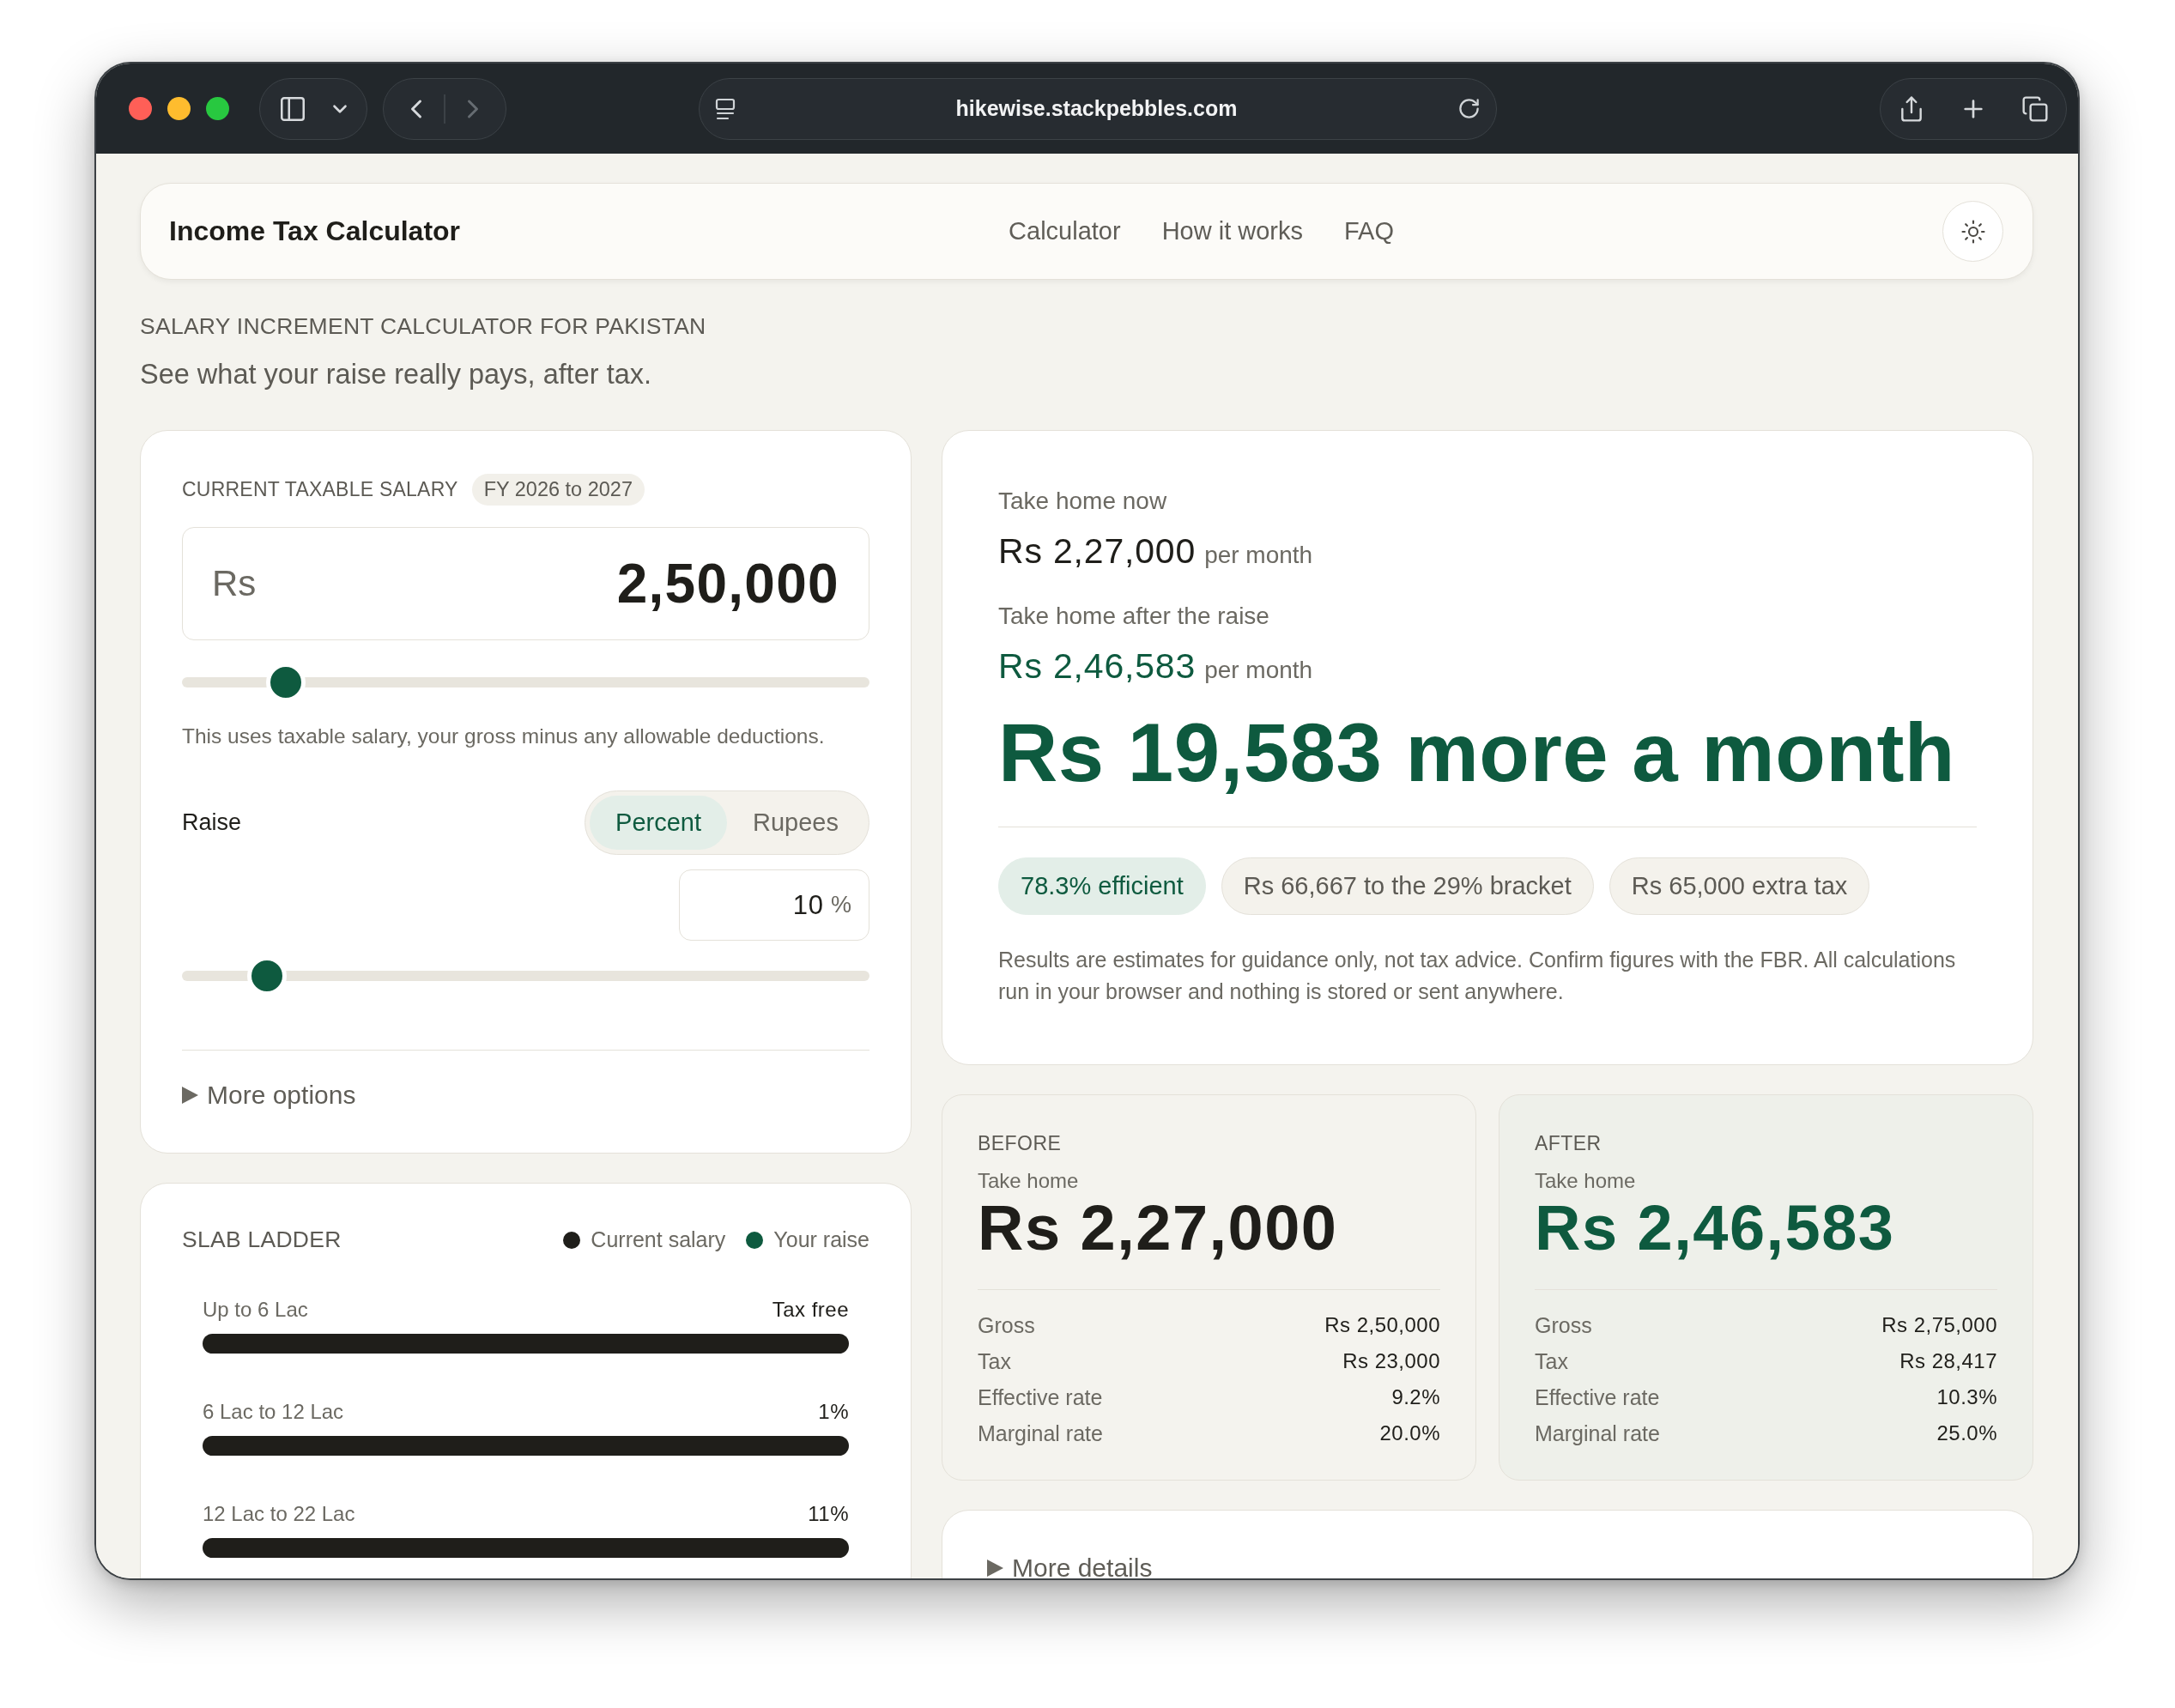  What do you see at coordinates (1407, 886) in the screenshot?
I see `summary-pill: Rs 66,667 to the 29% bracket` at bounding box center [1407, 886].